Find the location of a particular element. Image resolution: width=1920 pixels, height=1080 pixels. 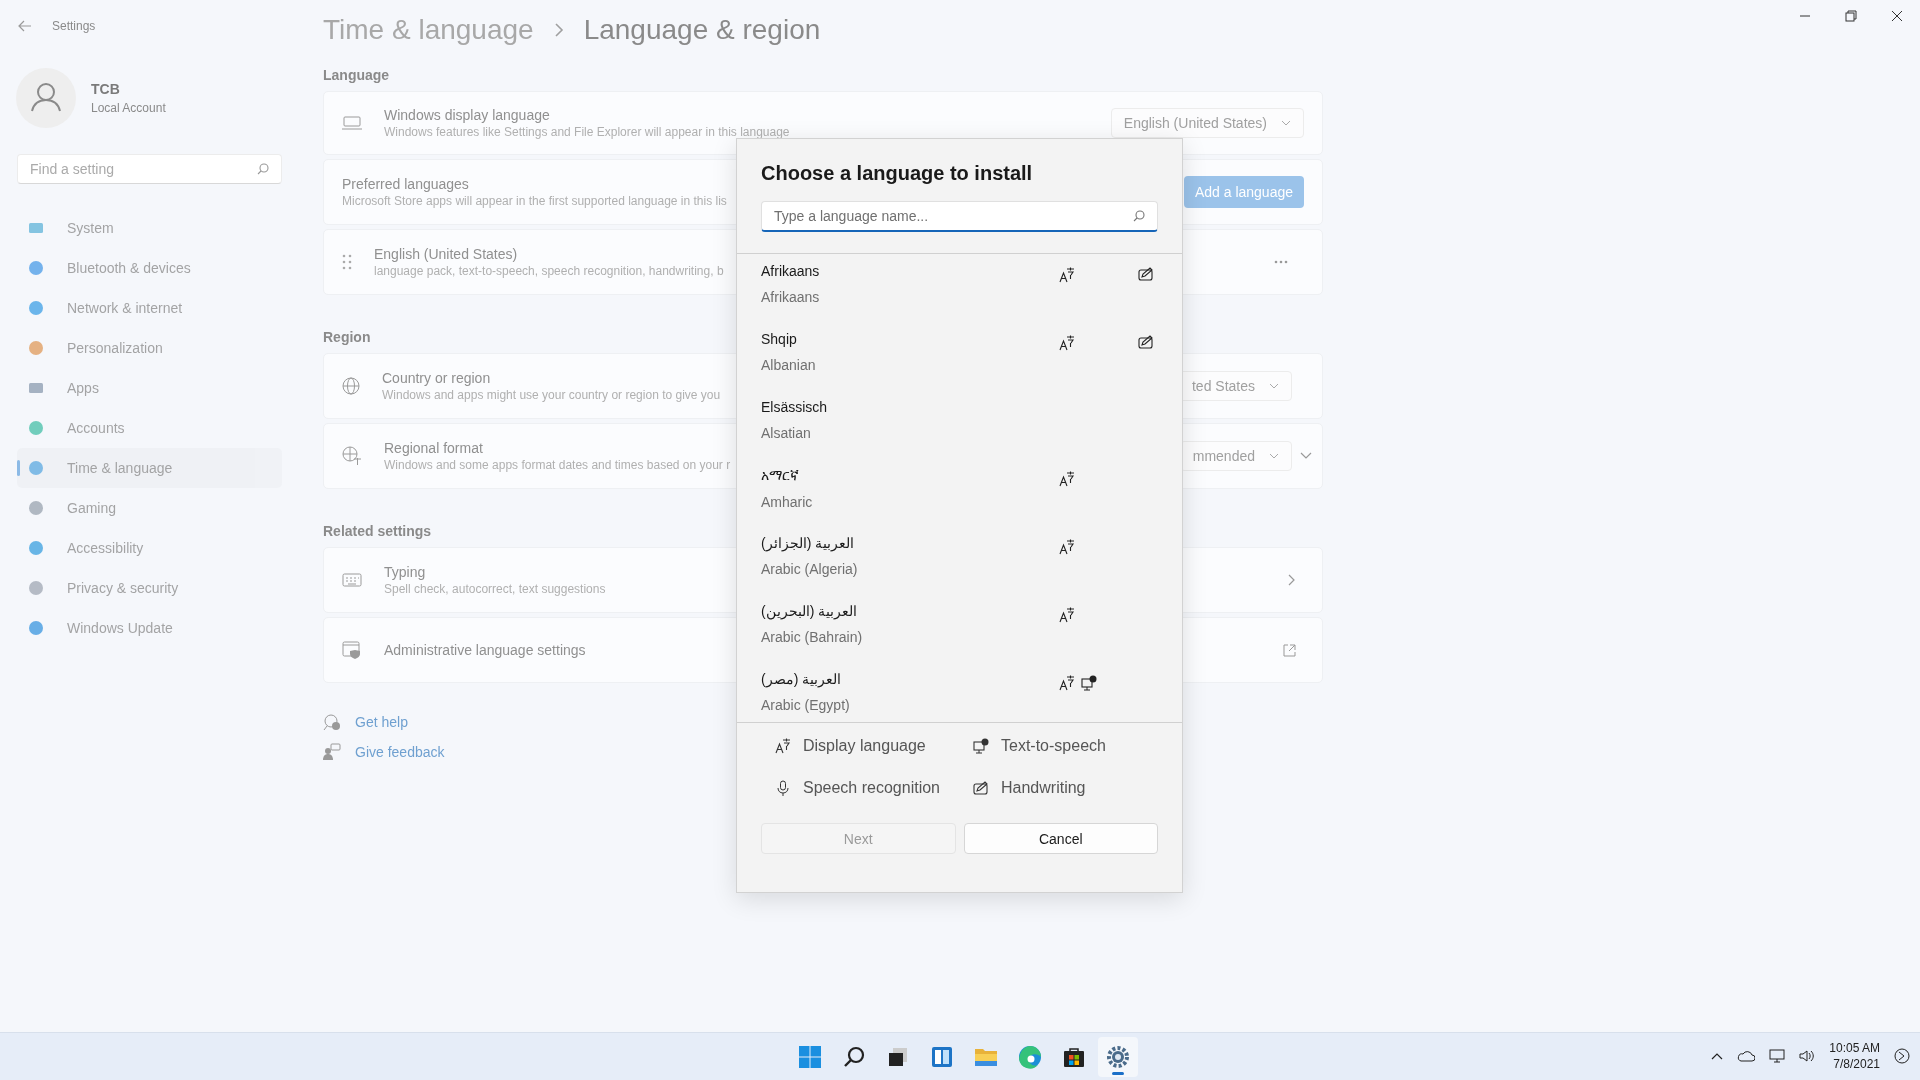

english-name: Arabic (Bahrain) is located at coordinates (812, 637).